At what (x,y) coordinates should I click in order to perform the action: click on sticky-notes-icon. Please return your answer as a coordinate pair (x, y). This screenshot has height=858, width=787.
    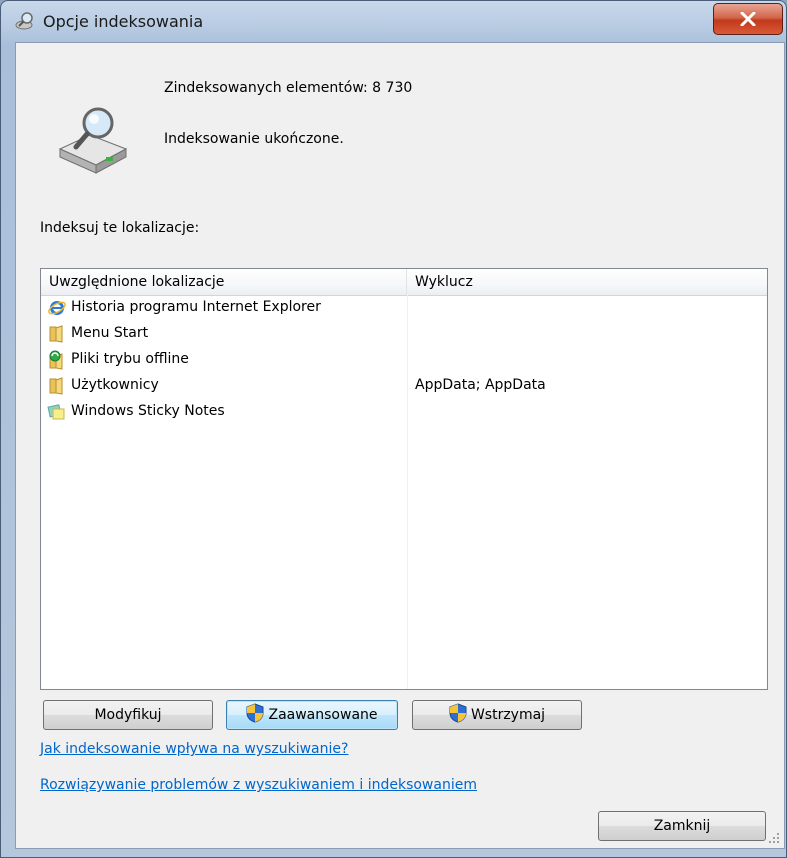
    Looking at the image, I should click on (56, 412).